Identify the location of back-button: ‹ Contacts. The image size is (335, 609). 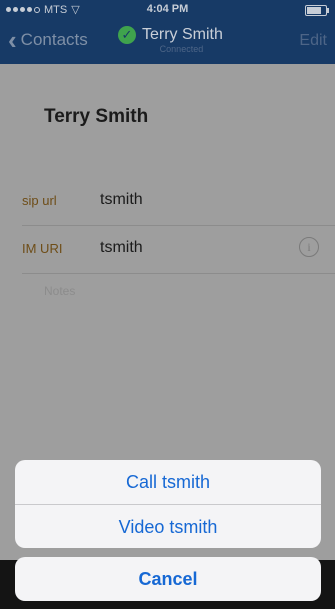
(48, 40).